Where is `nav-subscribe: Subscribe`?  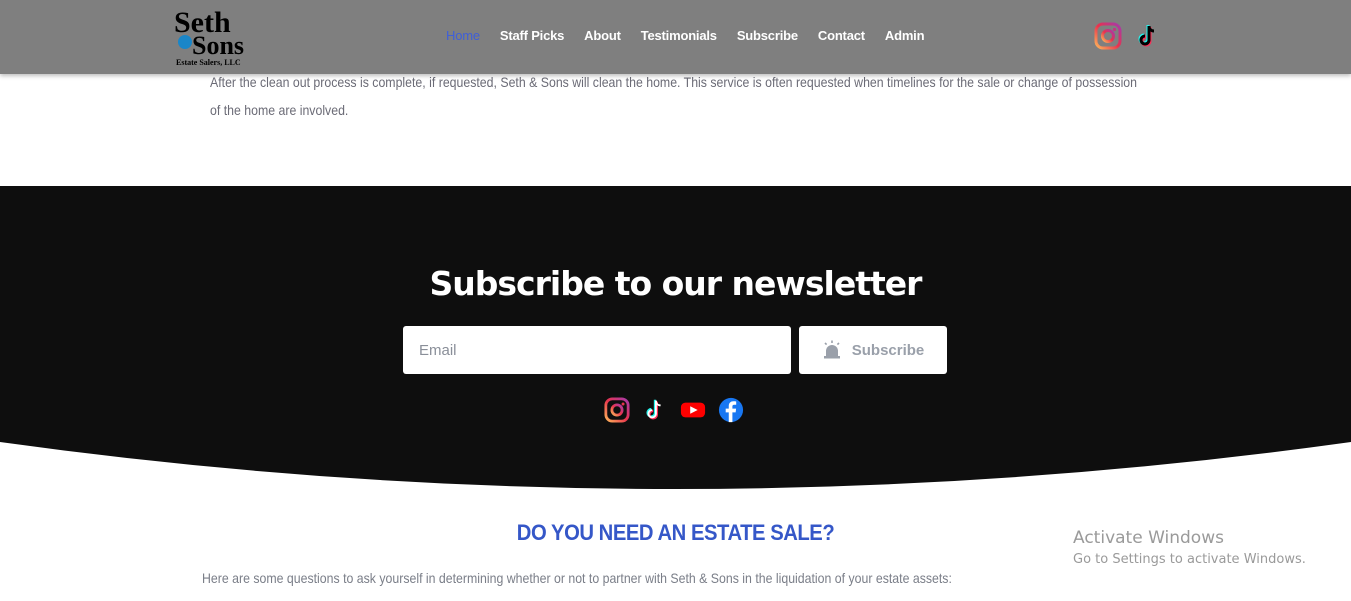 nav-subscribe: Subscribe is located at coordinates (767, 36).